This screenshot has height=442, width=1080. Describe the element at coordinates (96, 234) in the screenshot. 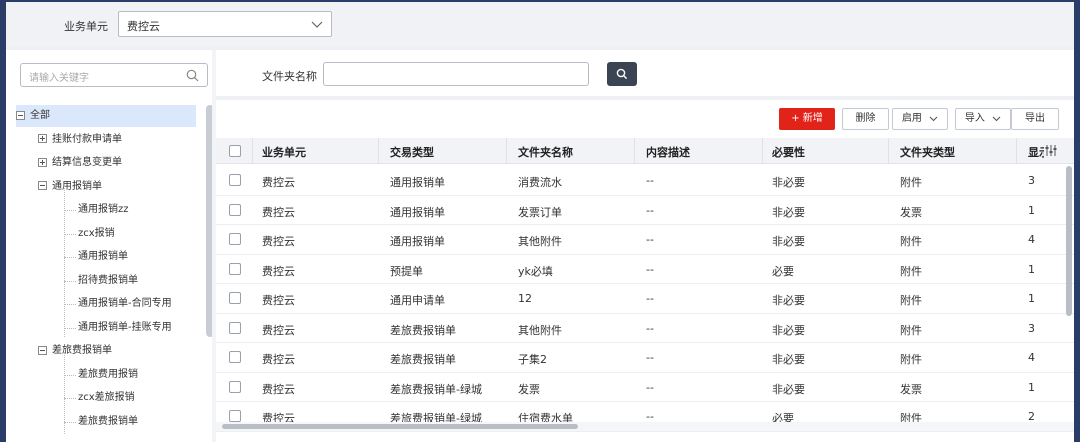

I see `tree-node: zcx报销` at that location.